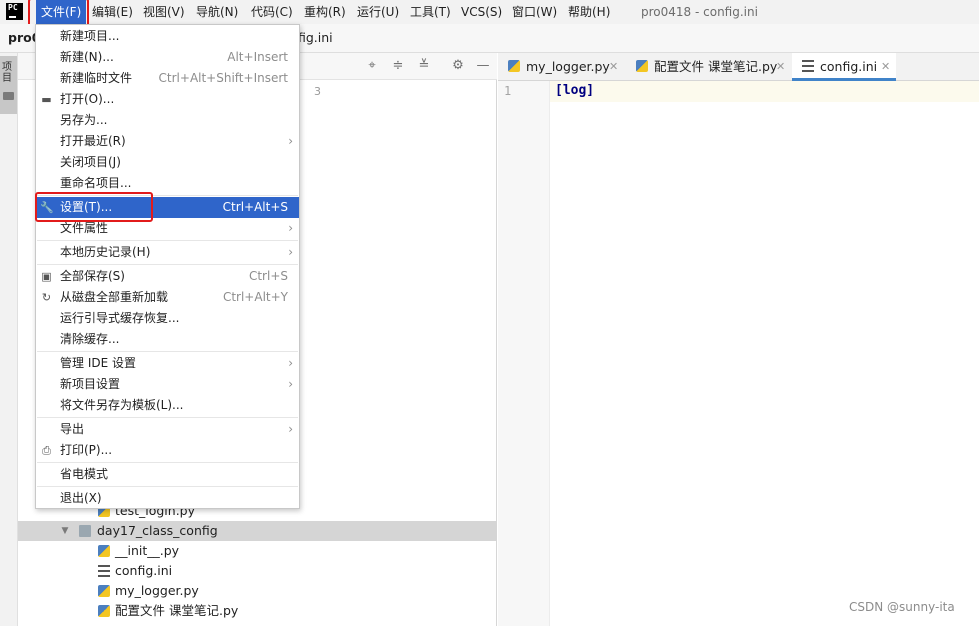 The image size is (979, 626). I want to click on menu-item-new-project-settings: 新项目设置 ›, so click(167, 384).